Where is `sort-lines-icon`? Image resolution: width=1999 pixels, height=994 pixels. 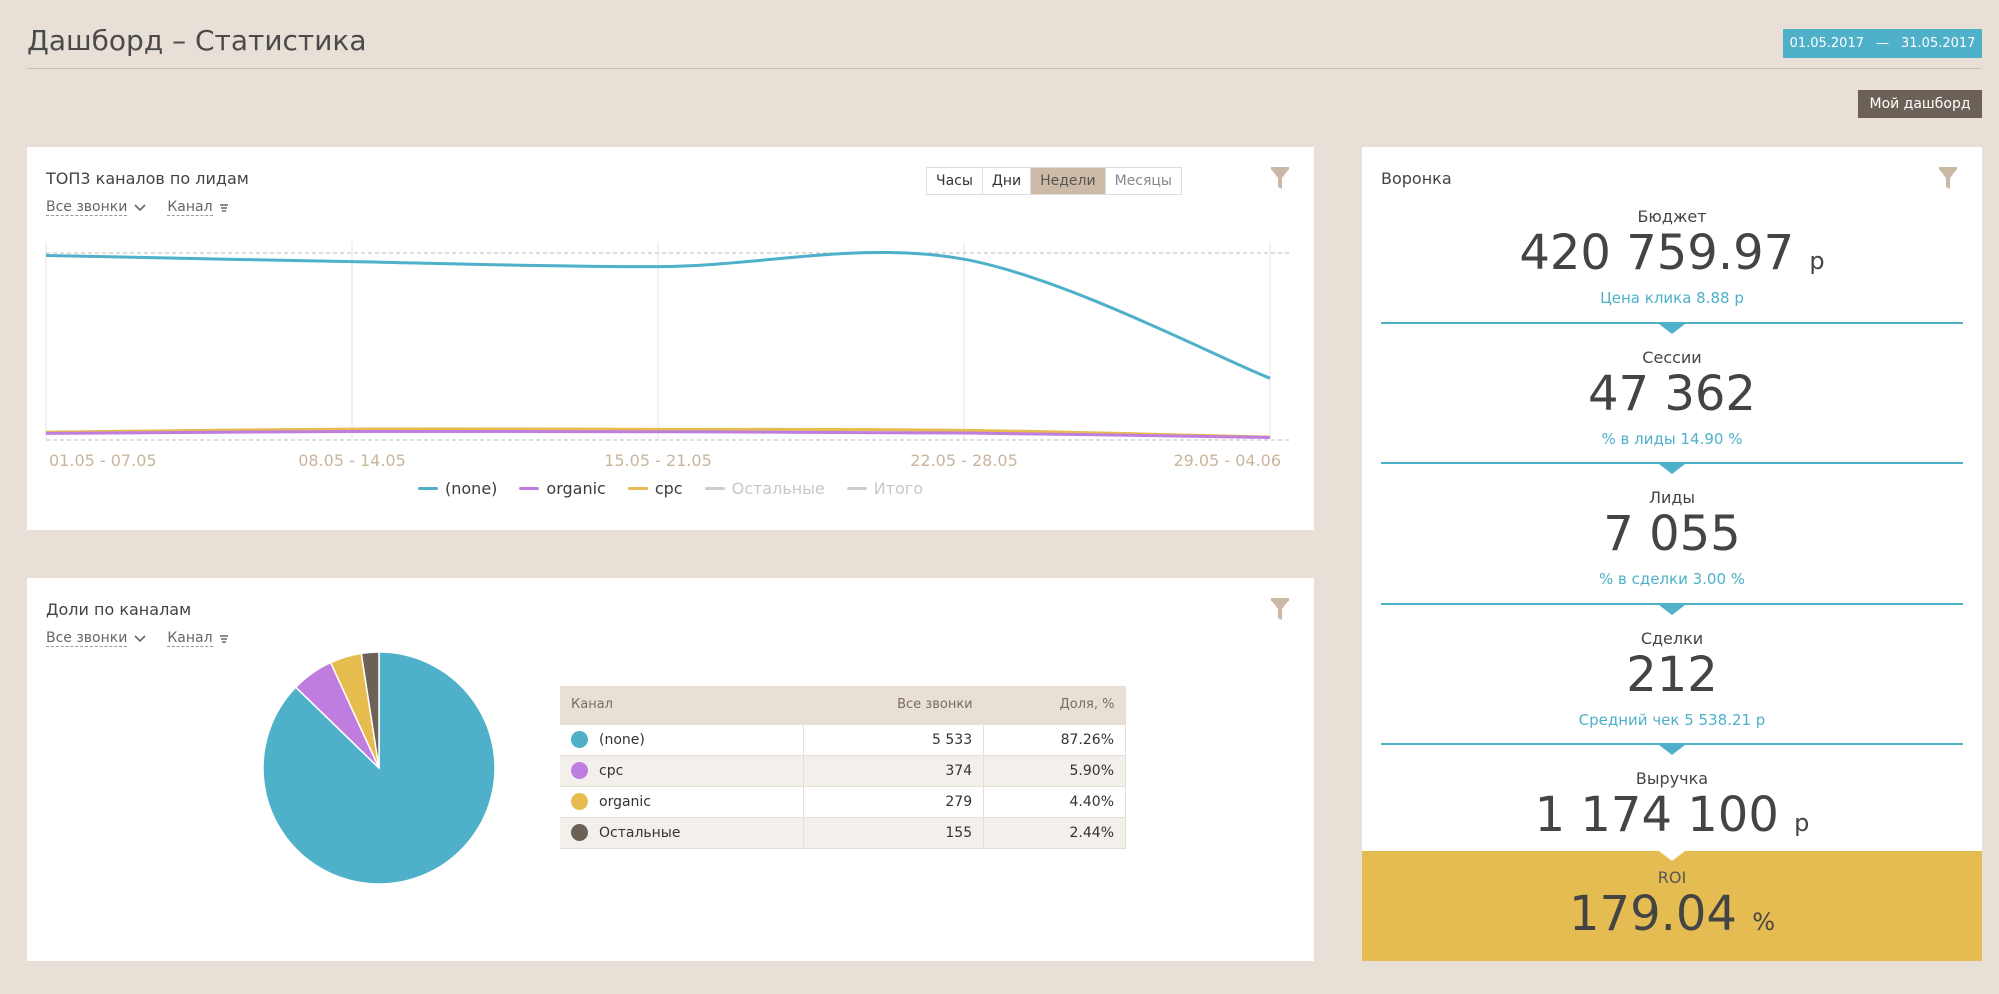 sort-lines-icon is located at coordinates (223, 638).